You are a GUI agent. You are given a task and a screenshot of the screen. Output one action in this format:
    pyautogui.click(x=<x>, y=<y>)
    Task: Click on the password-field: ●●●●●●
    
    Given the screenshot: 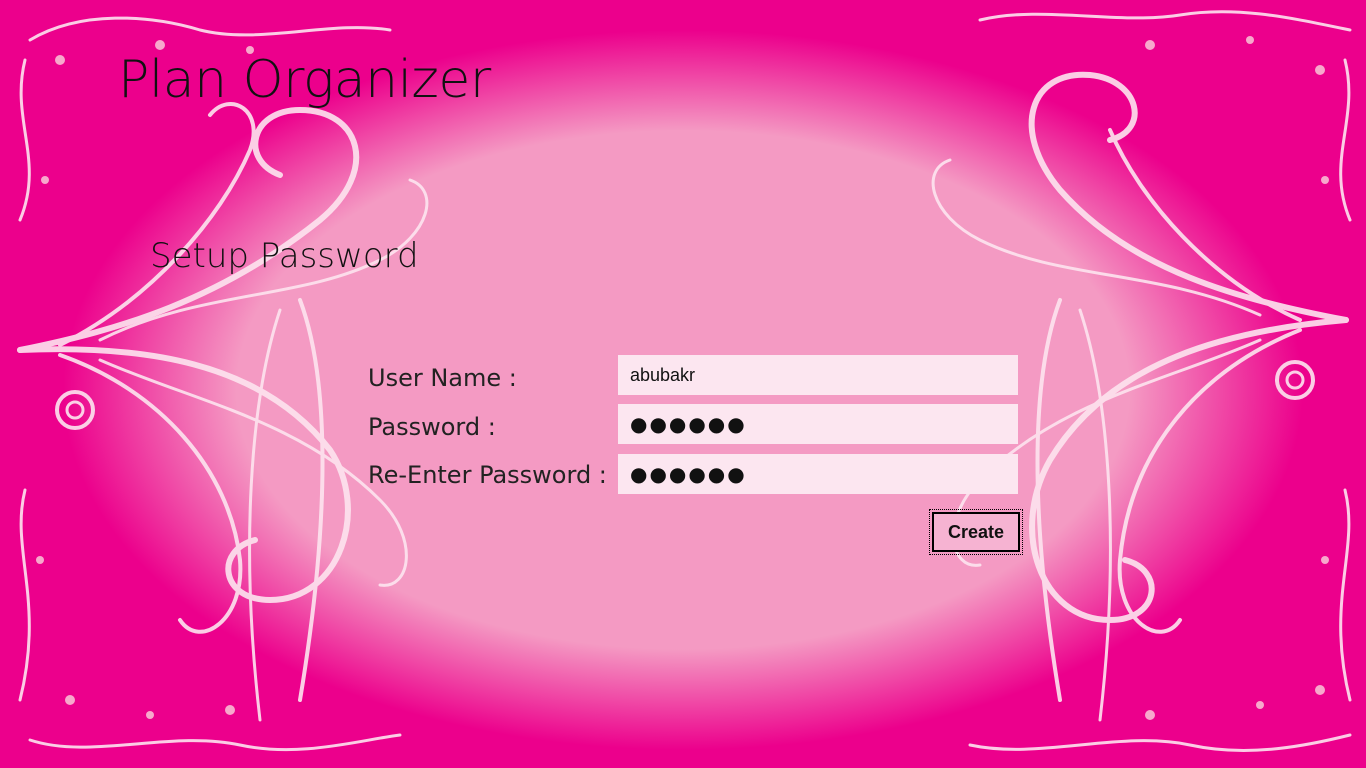 What is the action you would take?
    pyautogui.click(x=818, y=424)
    